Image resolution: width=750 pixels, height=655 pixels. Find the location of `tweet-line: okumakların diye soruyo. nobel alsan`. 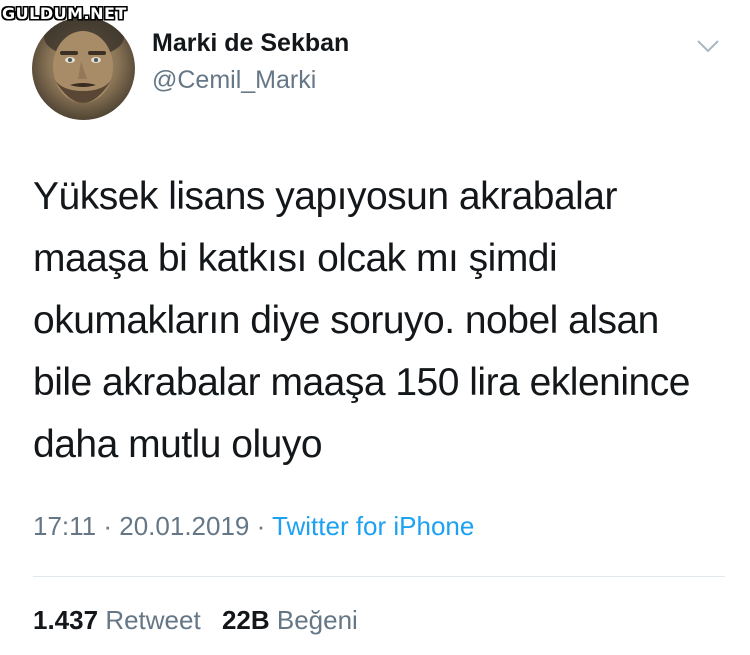

tweet-line: okumakların diye soruyo. nobel alsan is located at coordinates (346, 320).